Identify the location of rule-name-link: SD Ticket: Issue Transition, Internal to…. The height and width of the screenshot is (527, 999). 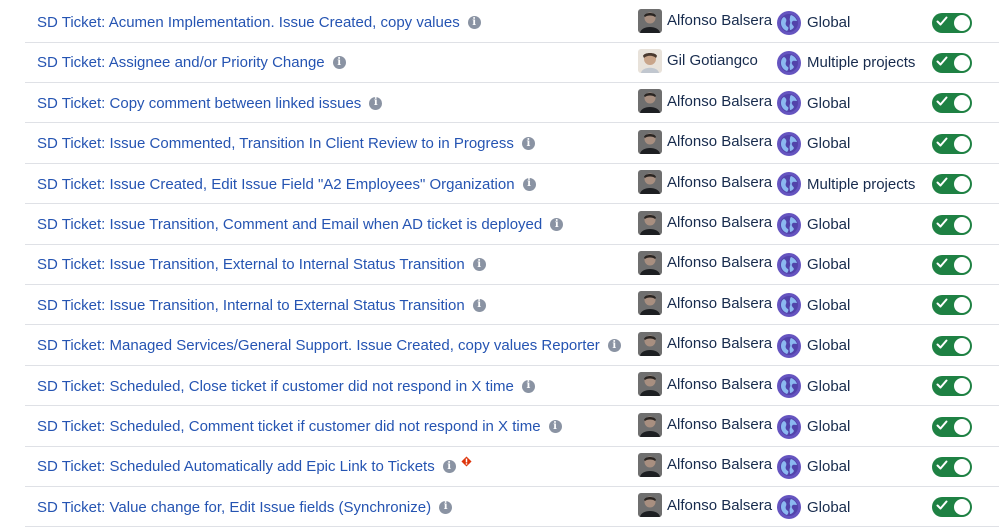
(251, 305).